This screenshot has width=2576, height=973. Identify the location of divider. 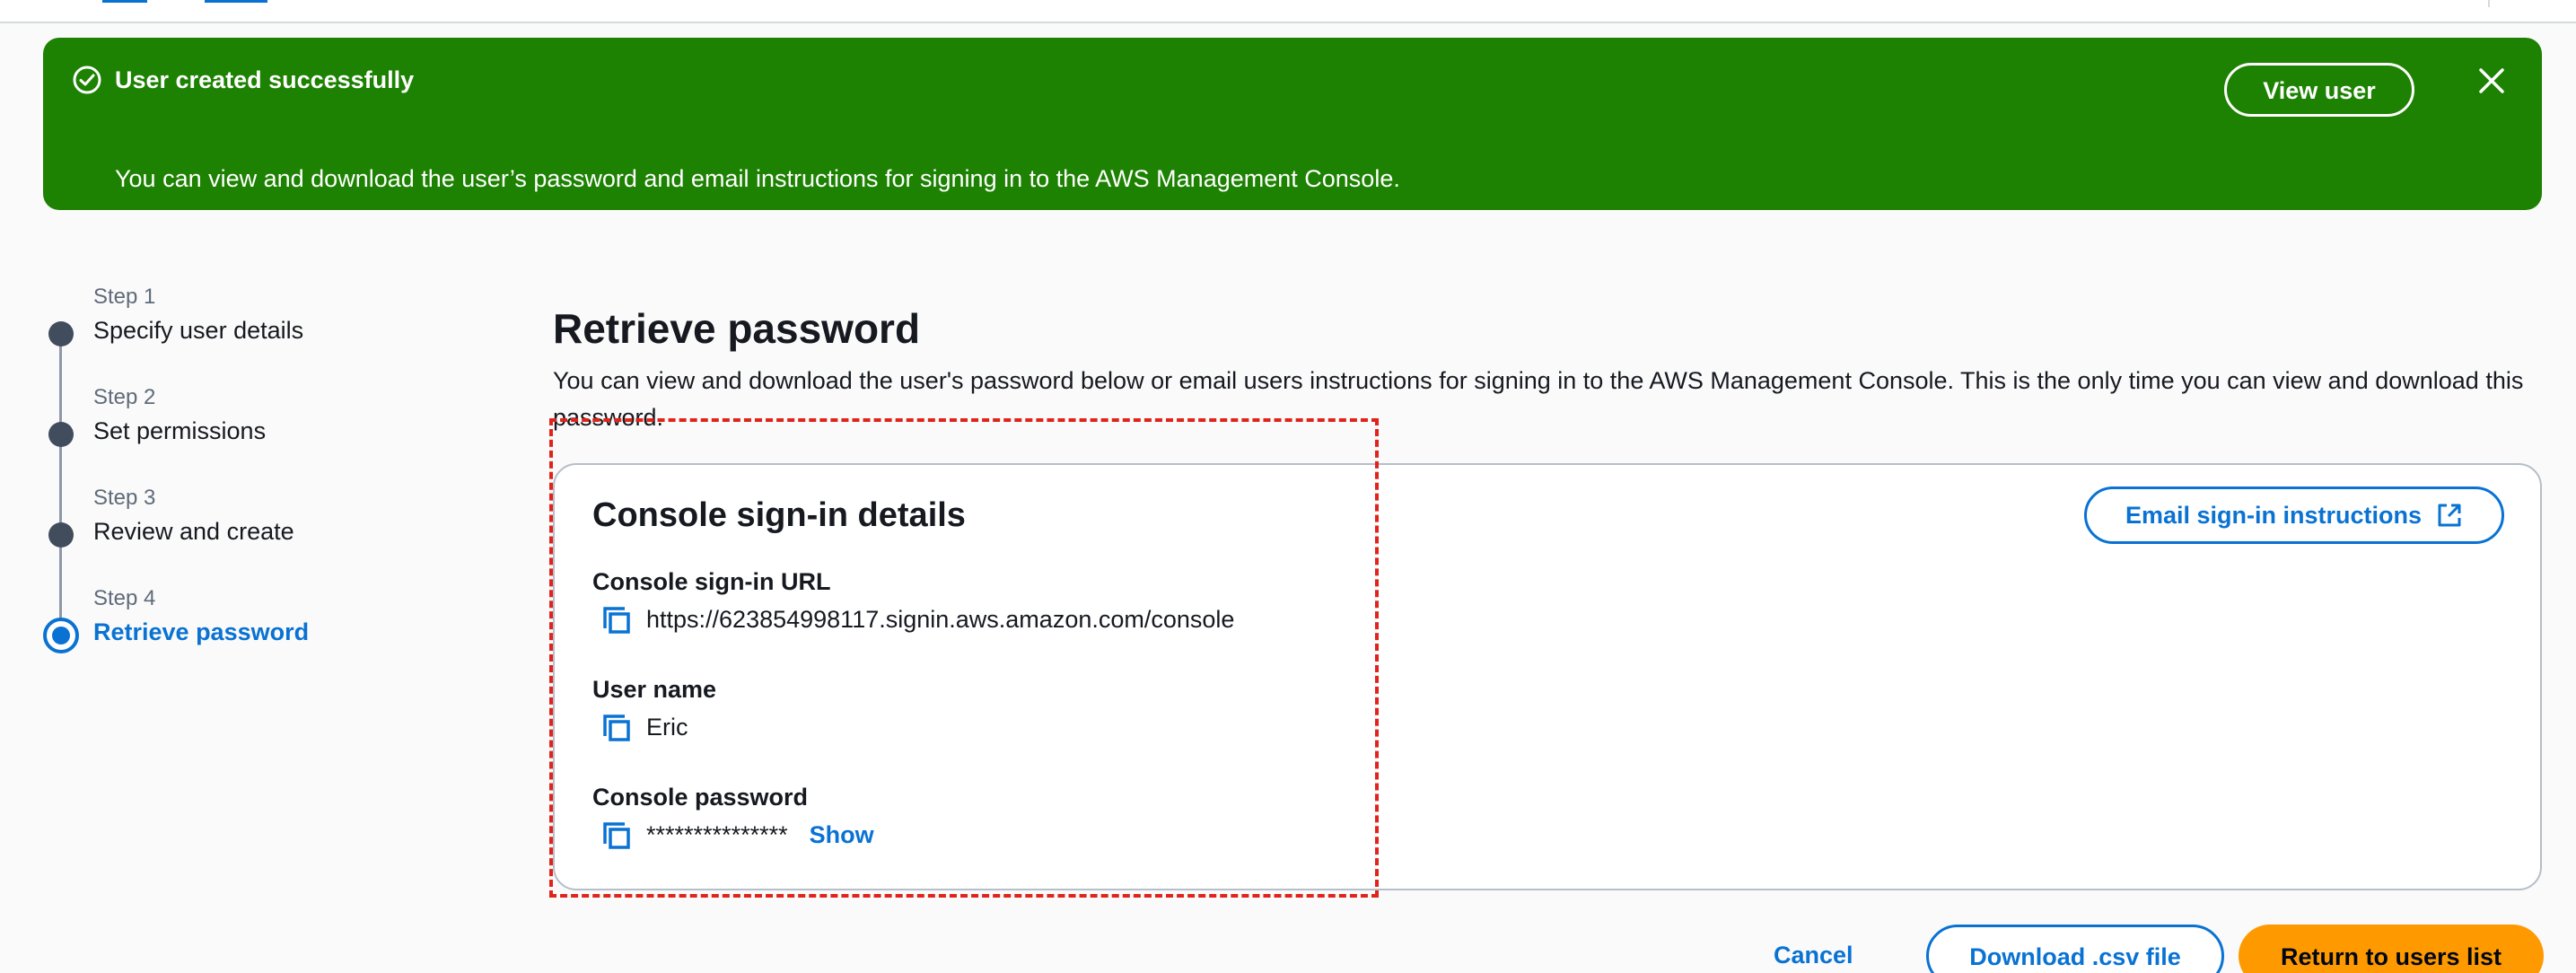
(2489, 3).